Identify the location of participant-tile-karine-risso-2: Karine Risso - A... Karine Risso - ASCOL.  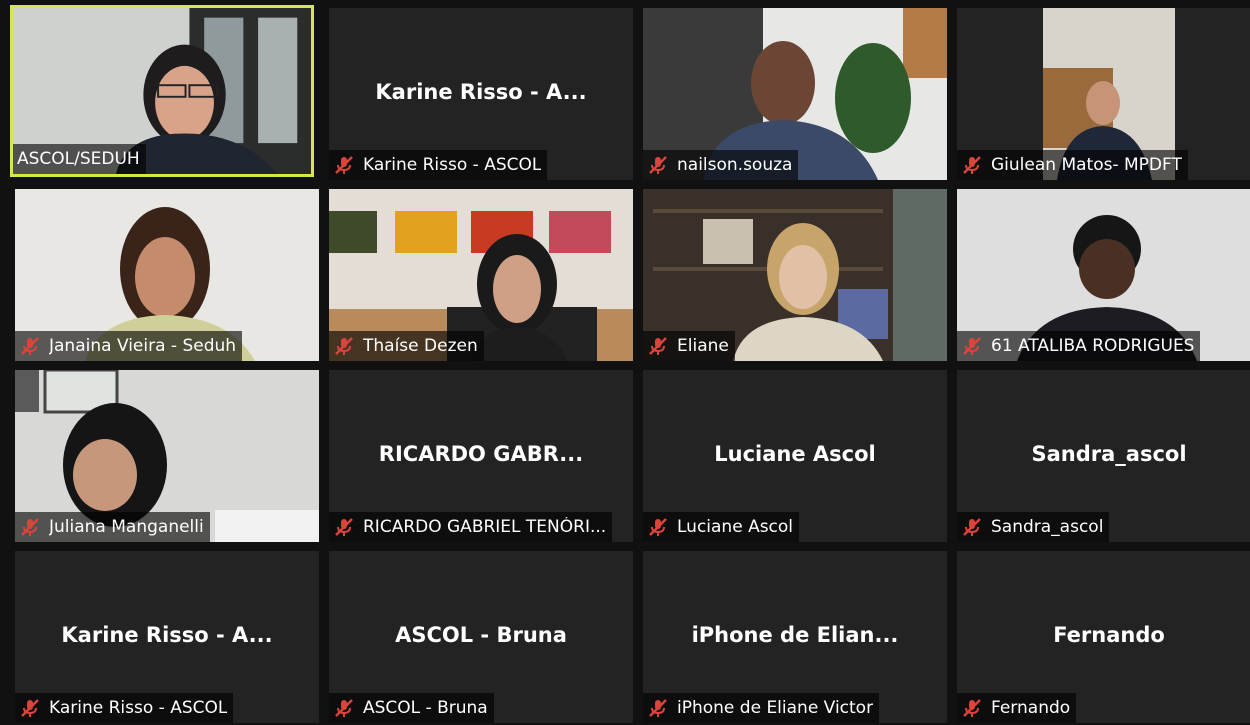
(167, 637).